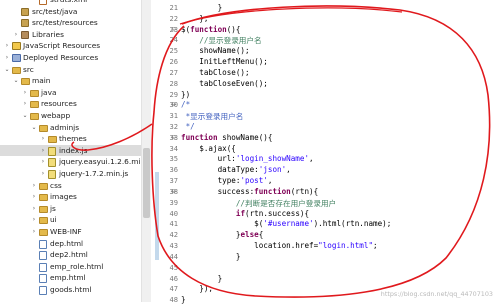 This screenshot has width=499, height=304. What do you see at coordinates (291, 16) in the screenshot?
I see `annotation-overlap-stroke` at bounding box center [291, 16].